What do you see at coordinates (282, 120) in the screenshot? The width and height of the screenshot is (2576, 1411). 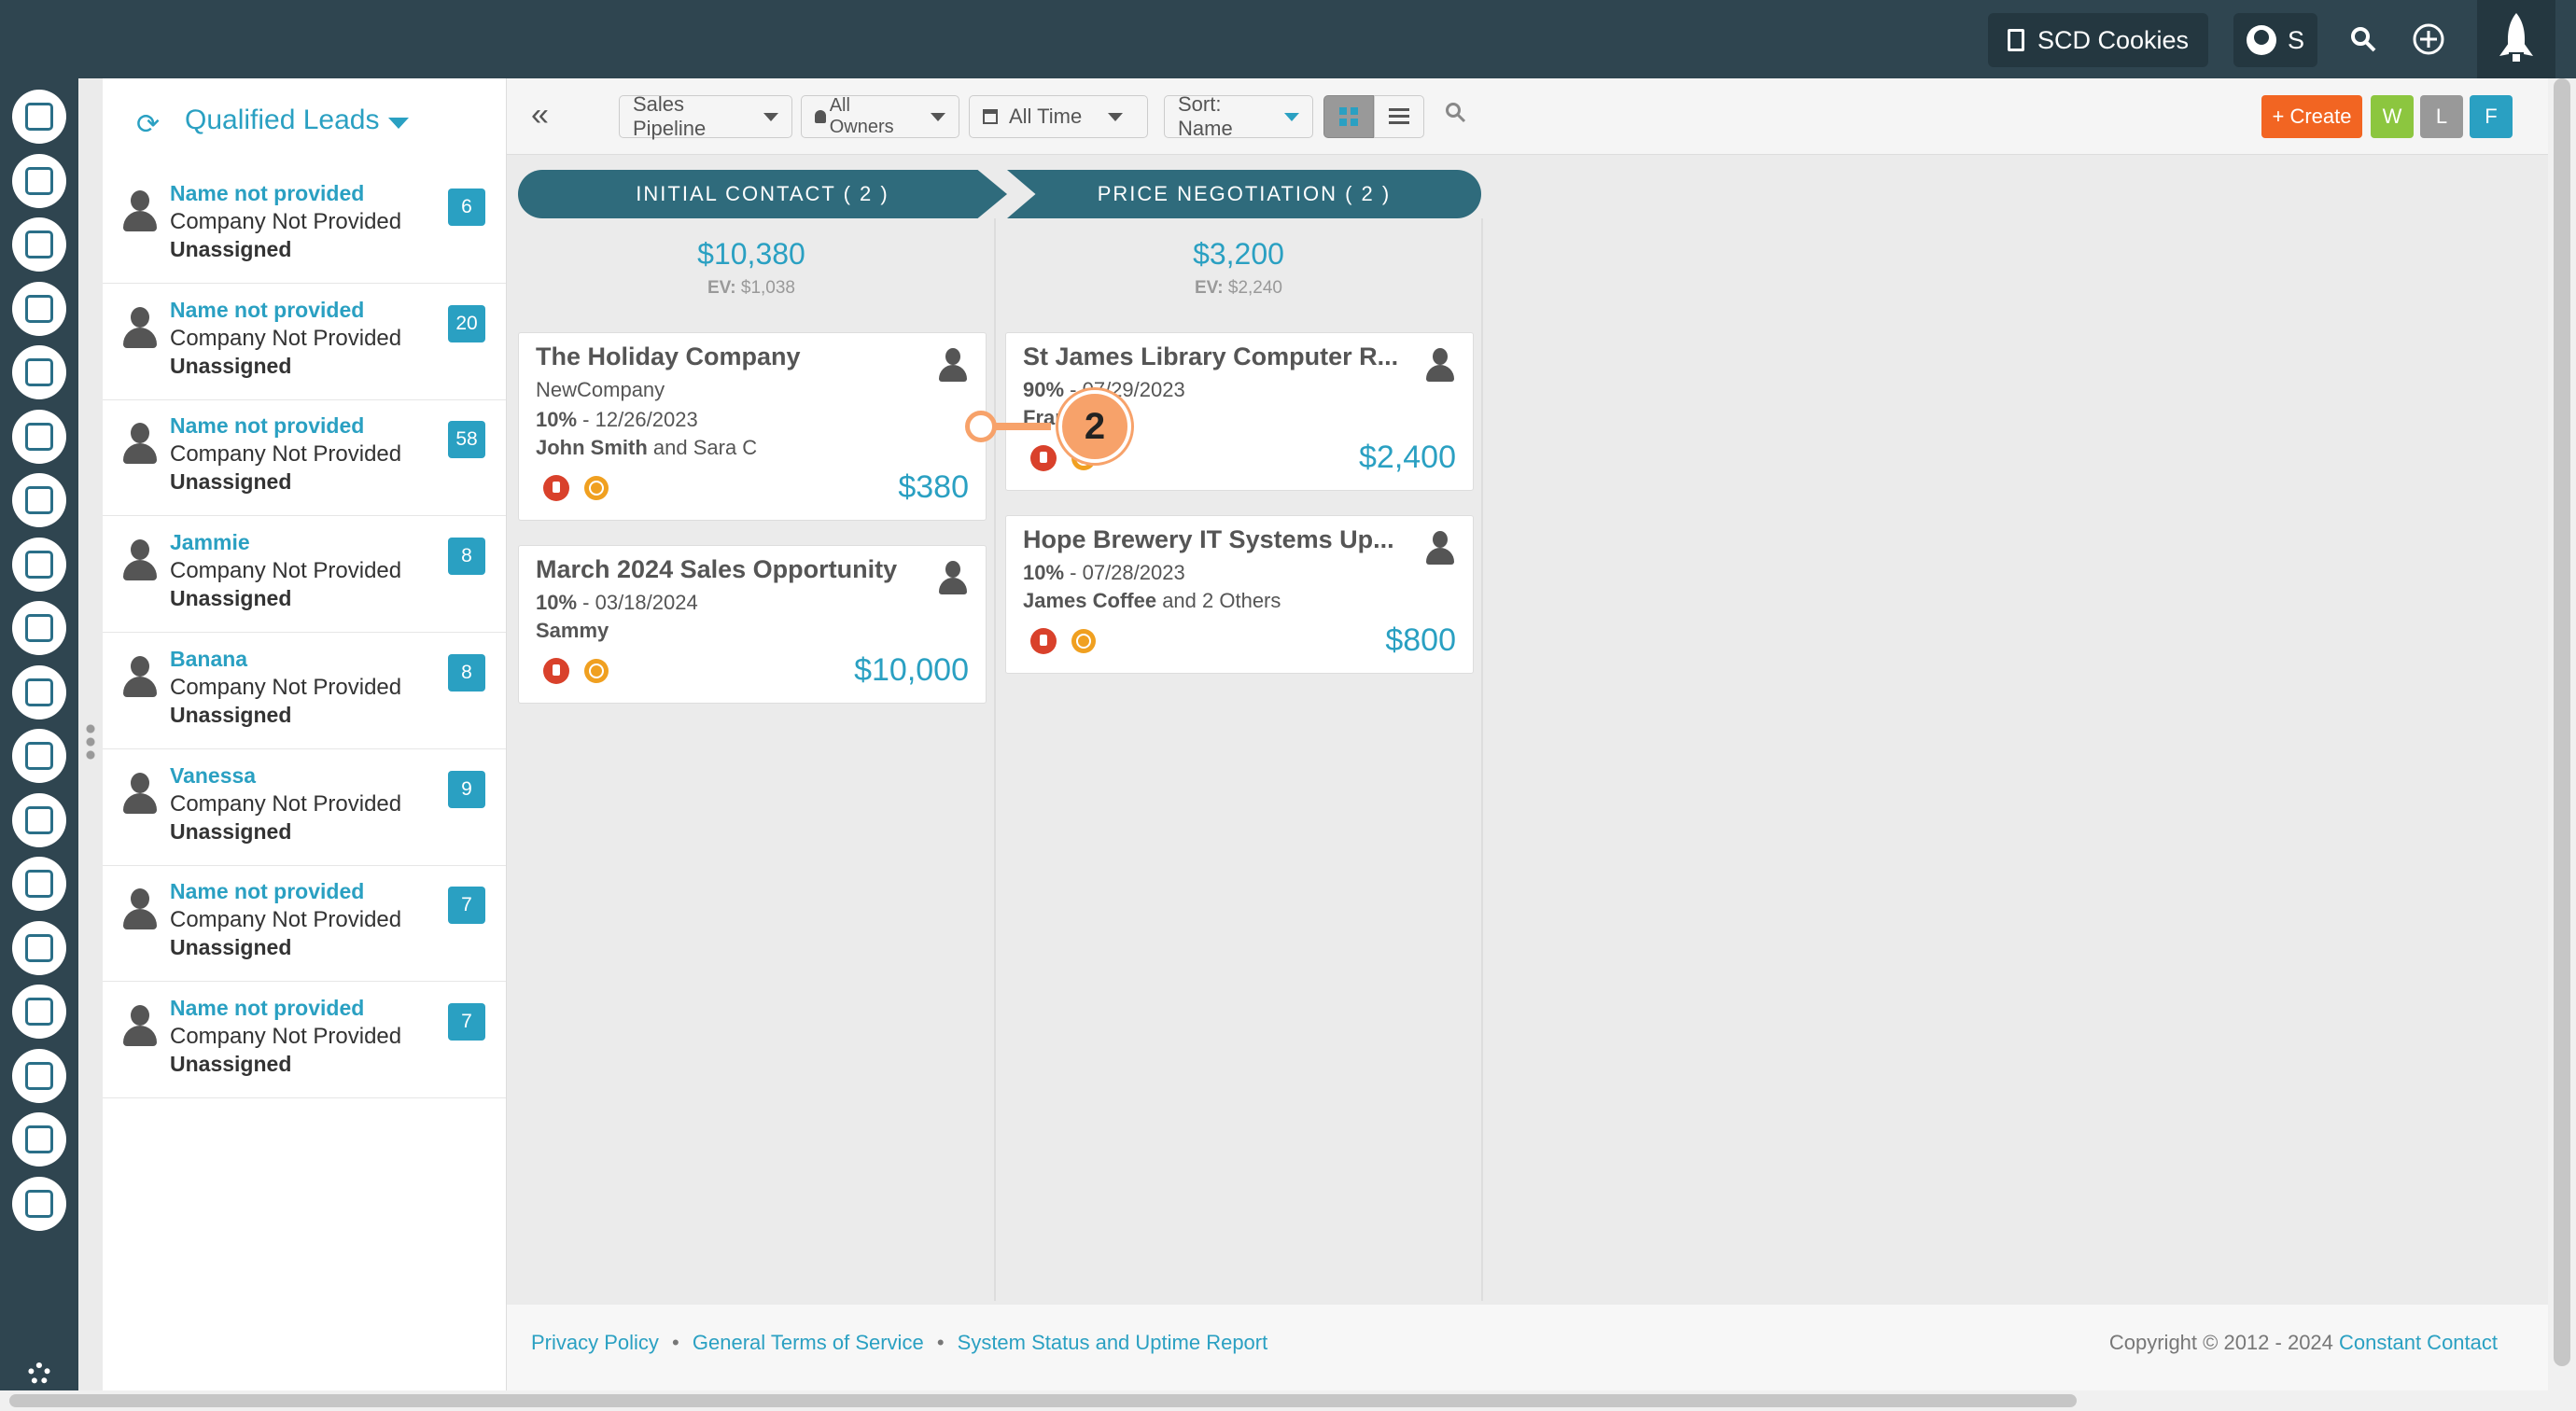 I see `leads-title: Qualified Leads` at bounding box center [282, 120].